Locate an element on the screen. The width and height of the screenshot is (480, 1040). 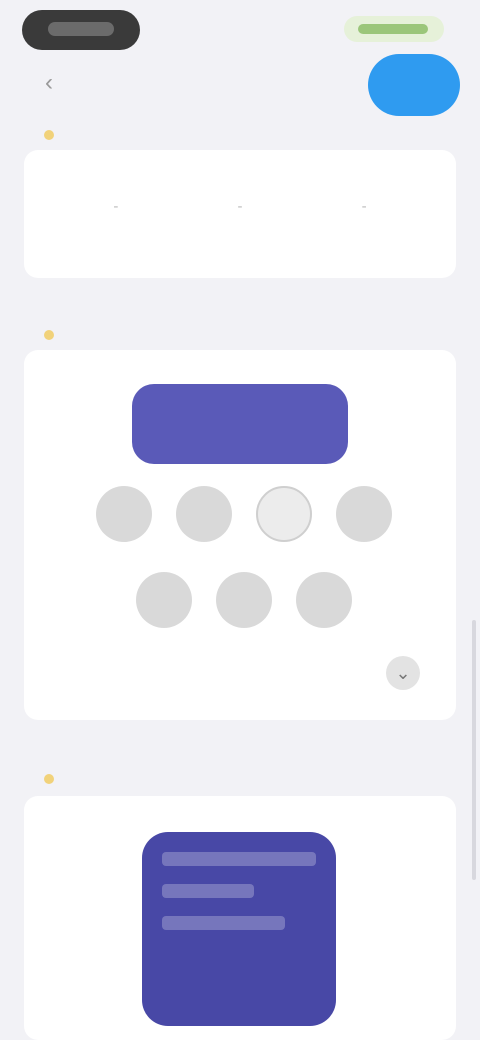
days-section-label is located at coordinates (45, 335).